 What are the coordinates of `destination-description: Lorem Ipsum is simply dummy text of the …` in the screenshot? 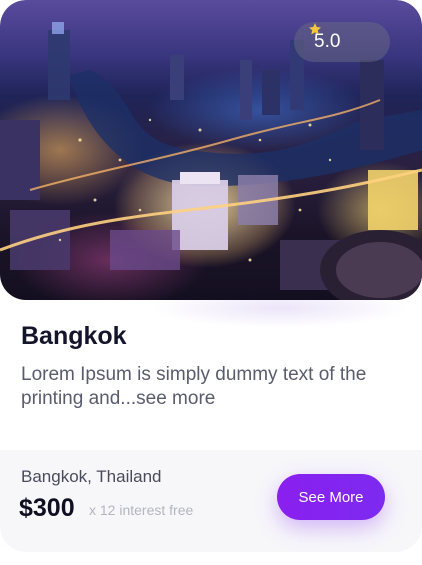 It's located at (201, 387).